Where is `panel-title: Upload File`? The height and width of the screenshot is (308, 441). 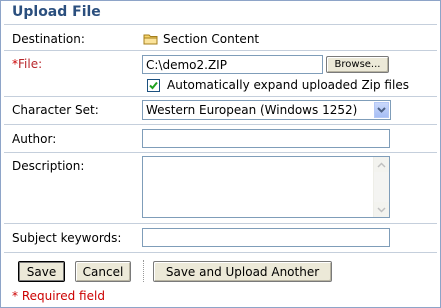
panel-title: Upload File is located at coordinates (56, 12).